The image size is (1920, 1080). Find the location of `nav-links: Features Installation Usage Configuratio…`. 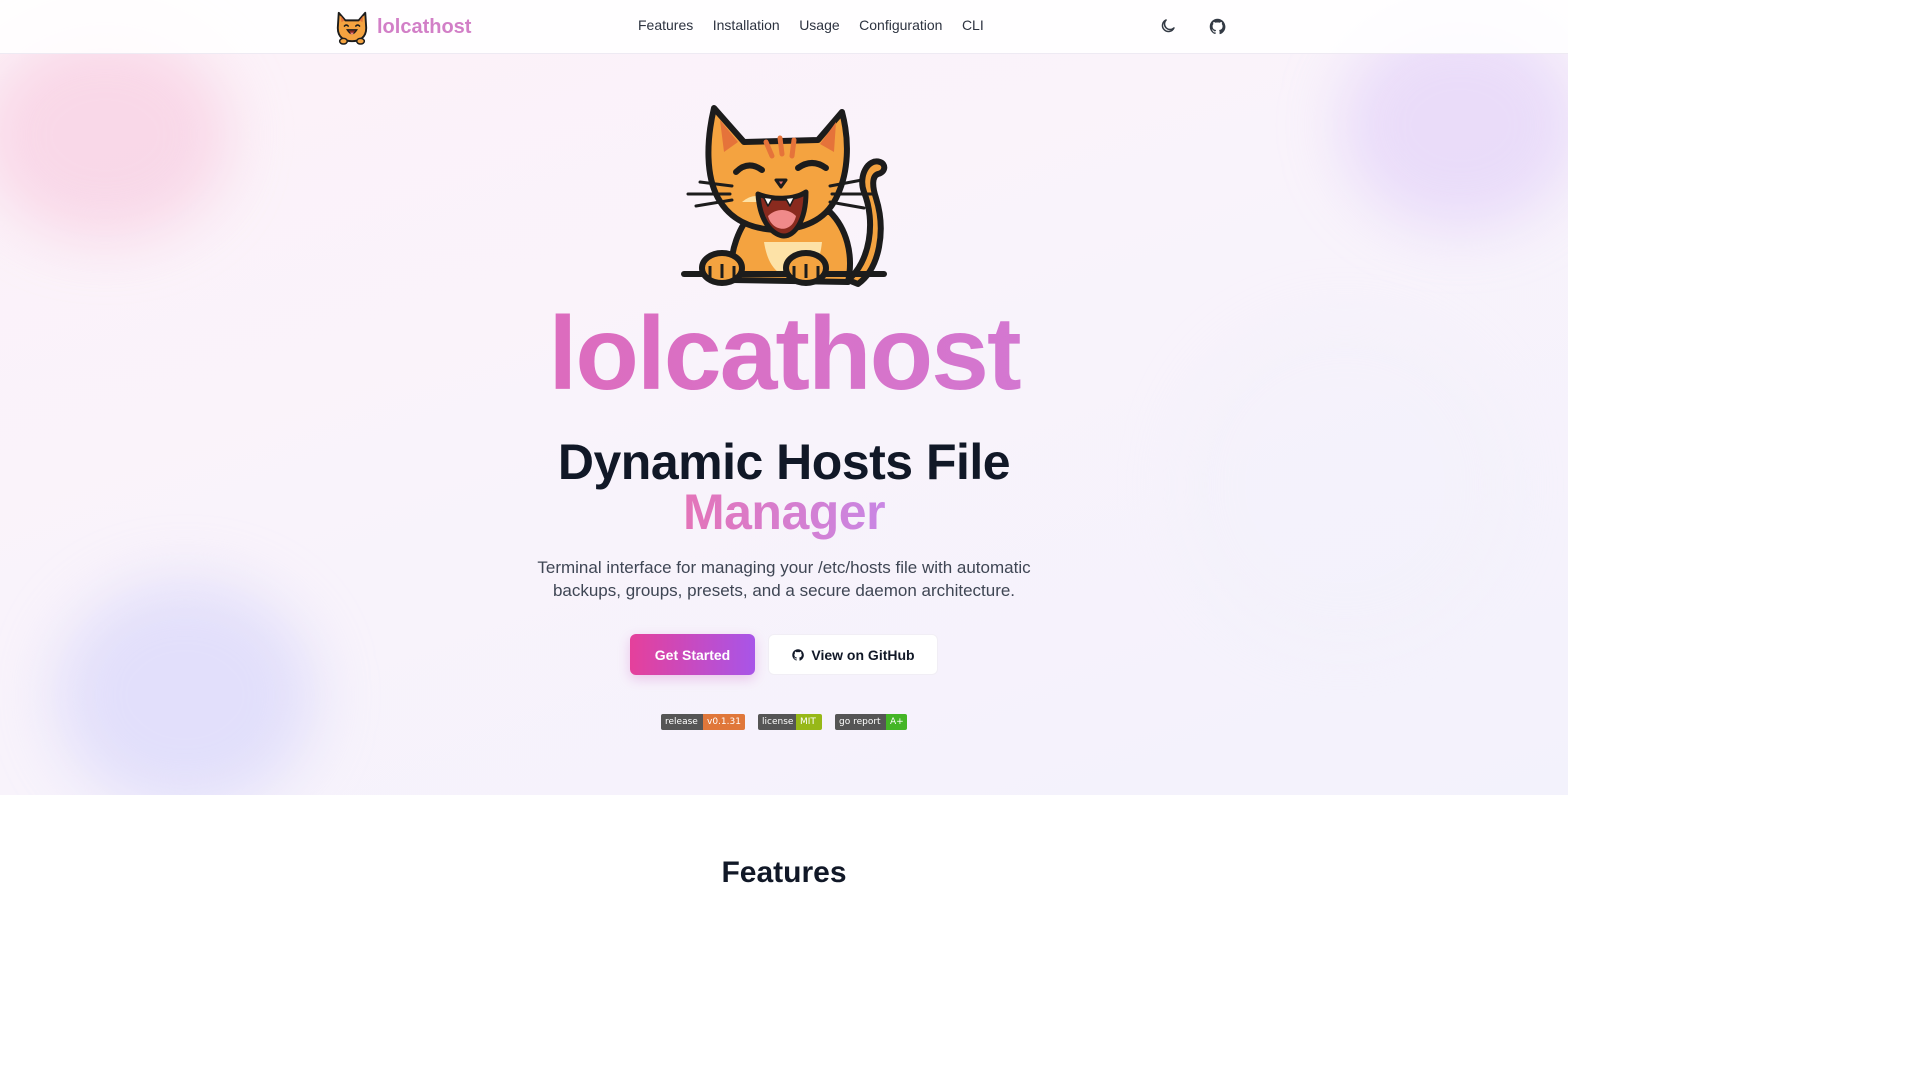

nav-links: Features Installation Usage Configuratio… is located at coordinates (820, 25).